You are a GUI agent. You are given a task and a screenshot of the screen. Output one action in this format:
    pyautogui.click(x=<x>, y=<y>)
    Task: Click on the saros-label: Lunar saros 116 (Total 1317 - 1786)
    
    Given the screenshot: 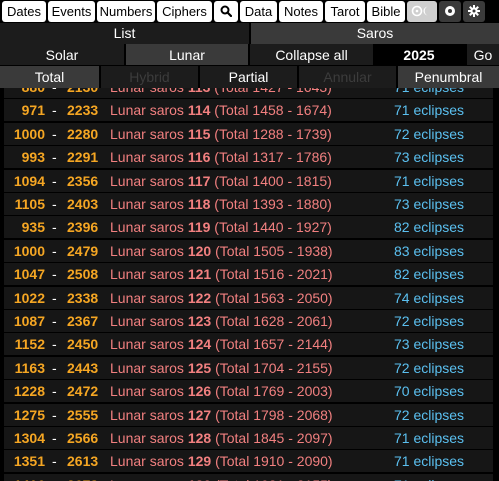 What is the action you would take?
    pyautogui.click(x=221, y=157)
    